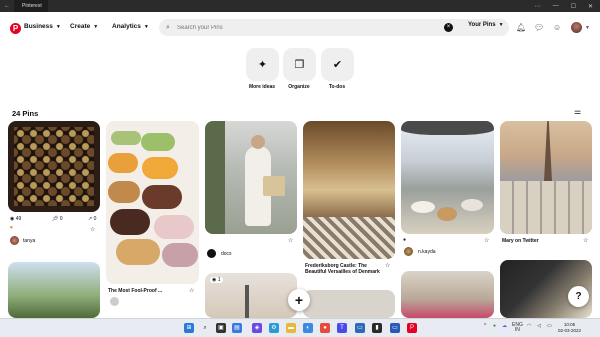  I want to click on to-dos-button: ✔, so click(337, 64).